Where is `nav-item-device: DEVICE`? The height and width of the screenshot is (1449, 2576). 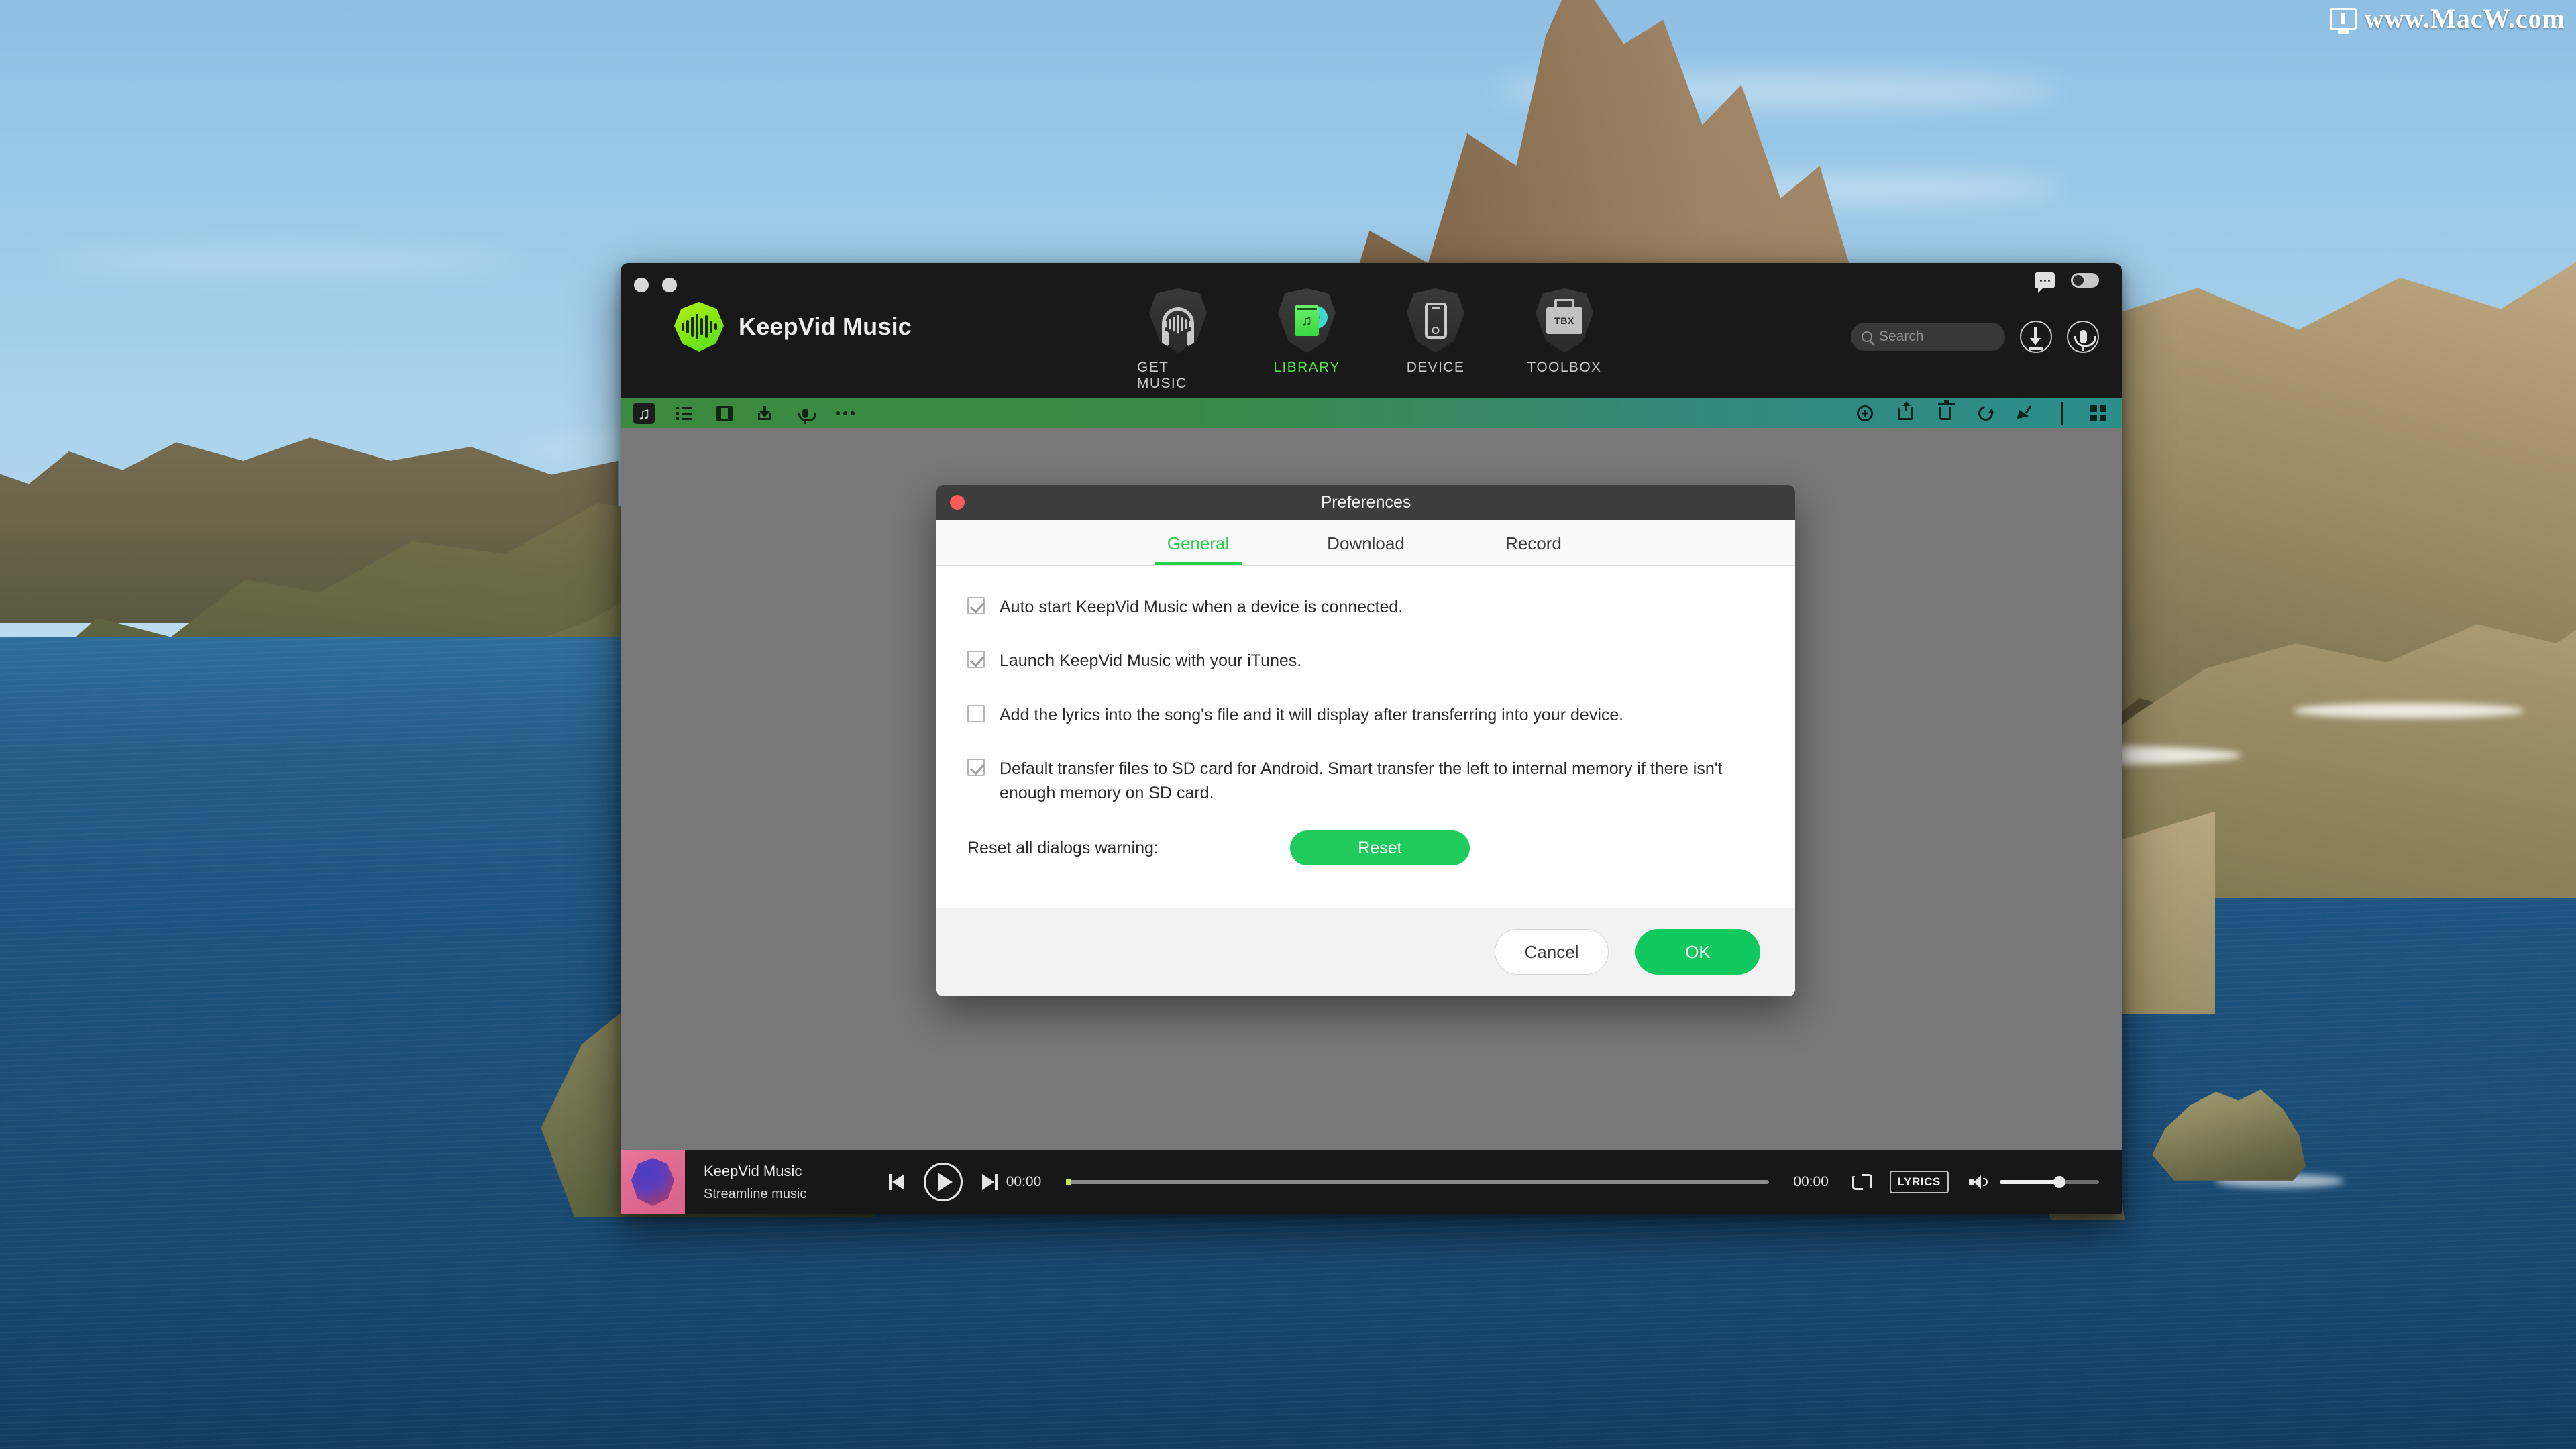 nav-item-device: DEVICE is located at coordinates (1436, 340).